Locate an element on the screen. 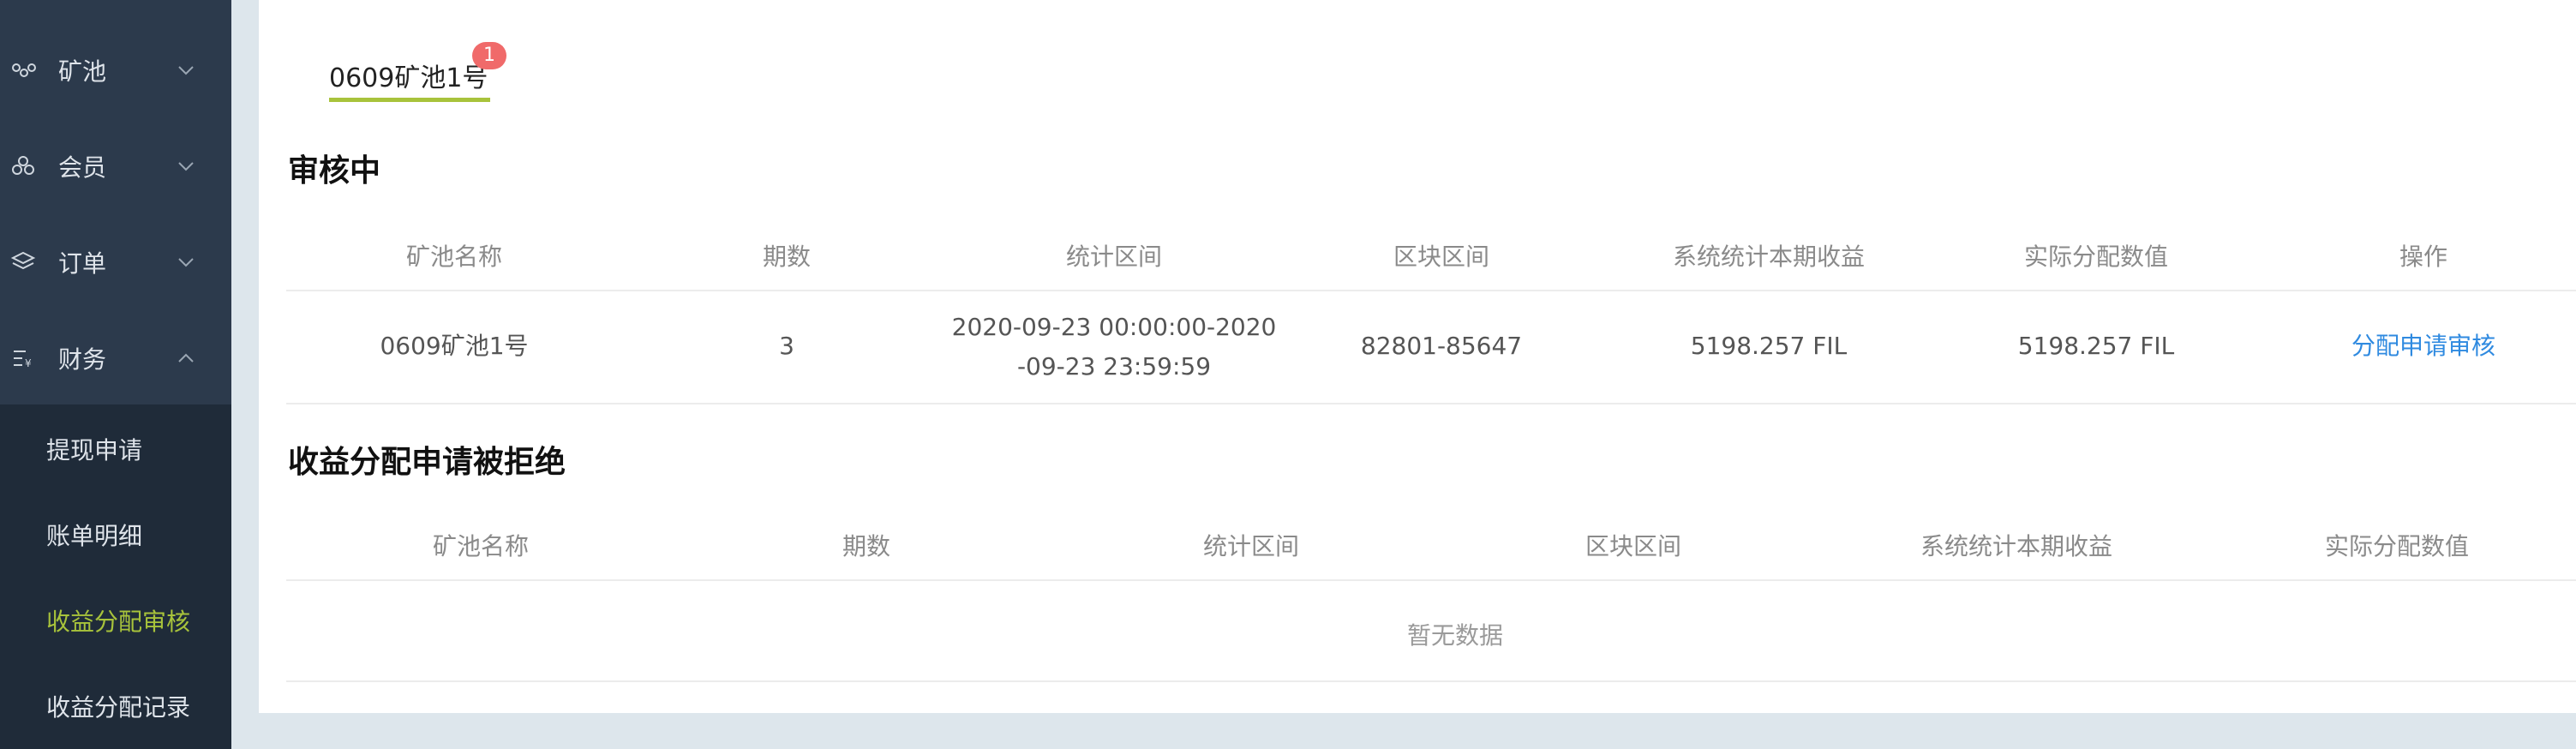 Image resolution: width=2576 pixels, height=749 pixels. cell-pool: 0609矿池1号 is located at coordinates (454, 346).